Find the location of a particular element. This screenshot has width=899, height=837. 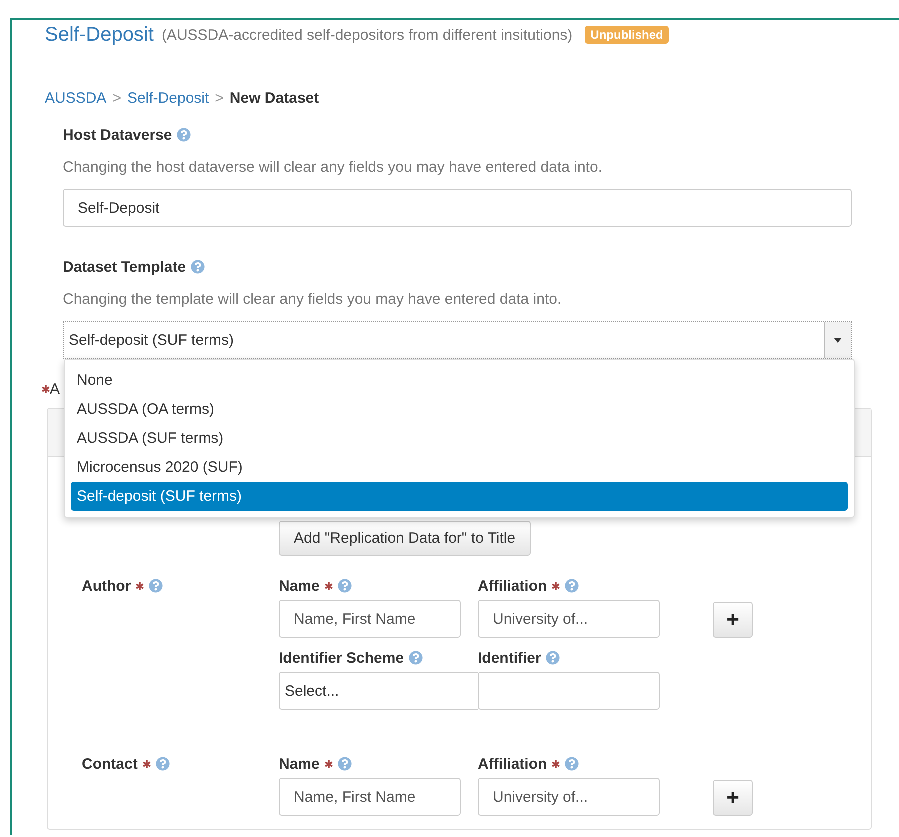

field-label: Contact is located at coordinates (110, 764).